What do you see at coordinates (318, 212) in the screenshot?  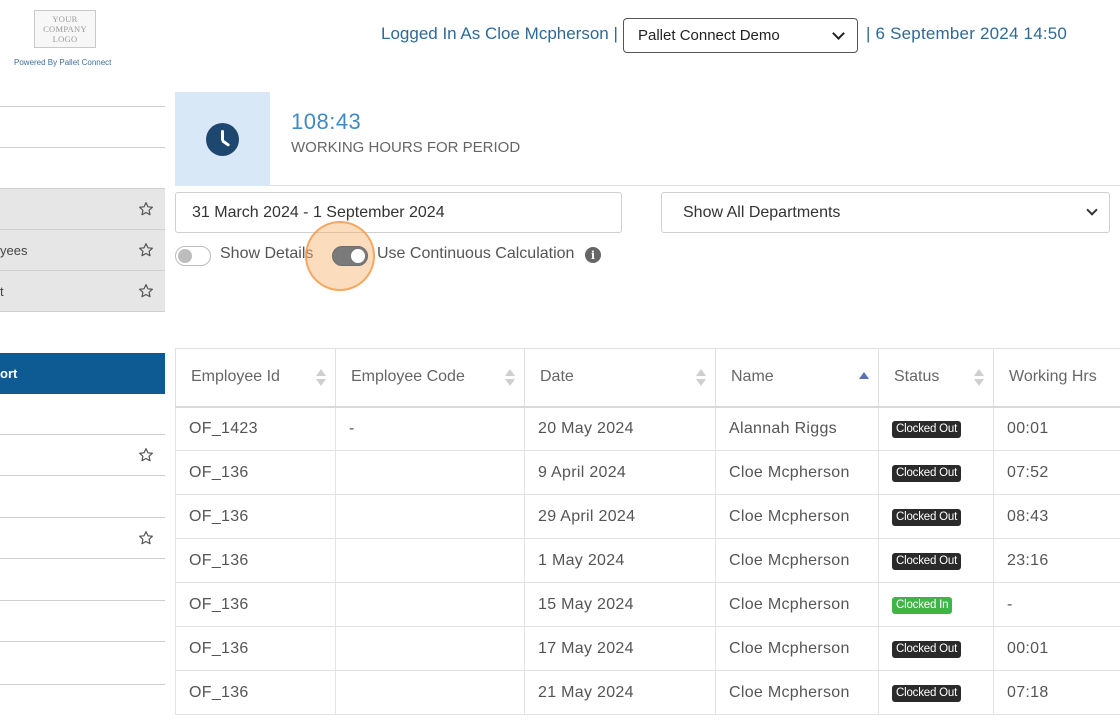 I see `date-range-value: 31 March 2024 - 1 September 2024` at bounding box center [318, 212].